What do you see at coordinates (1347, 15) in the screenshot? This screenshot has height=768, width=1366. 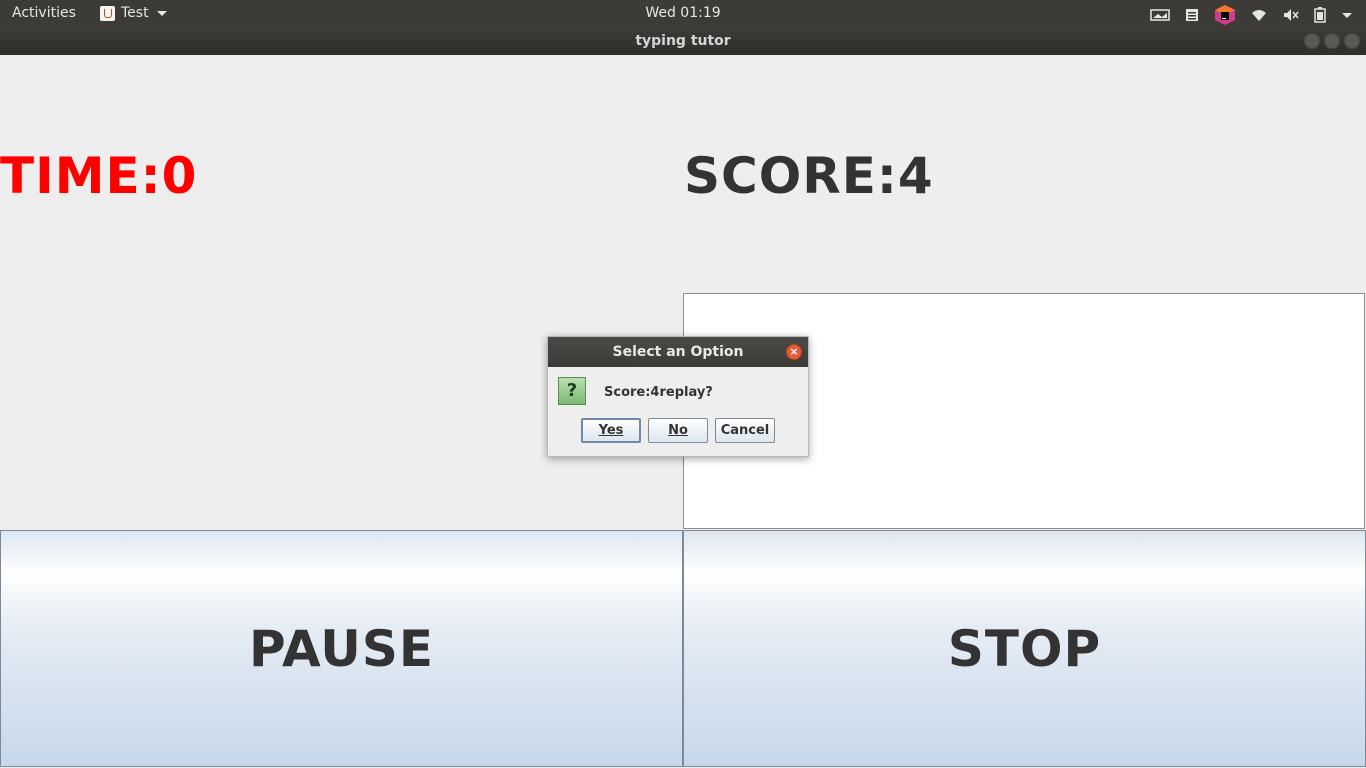 I see `system-menu-caret-icon` at bounding box center [1347, 15].